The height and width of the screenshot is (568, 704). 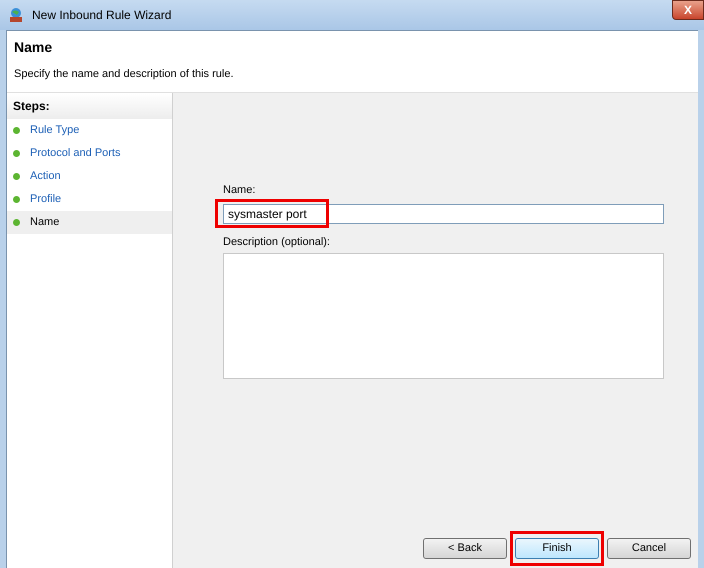 What do you see at coordinates (443, 316) in the screenshot?
I see `description-field` at bounding box center [443, 316].